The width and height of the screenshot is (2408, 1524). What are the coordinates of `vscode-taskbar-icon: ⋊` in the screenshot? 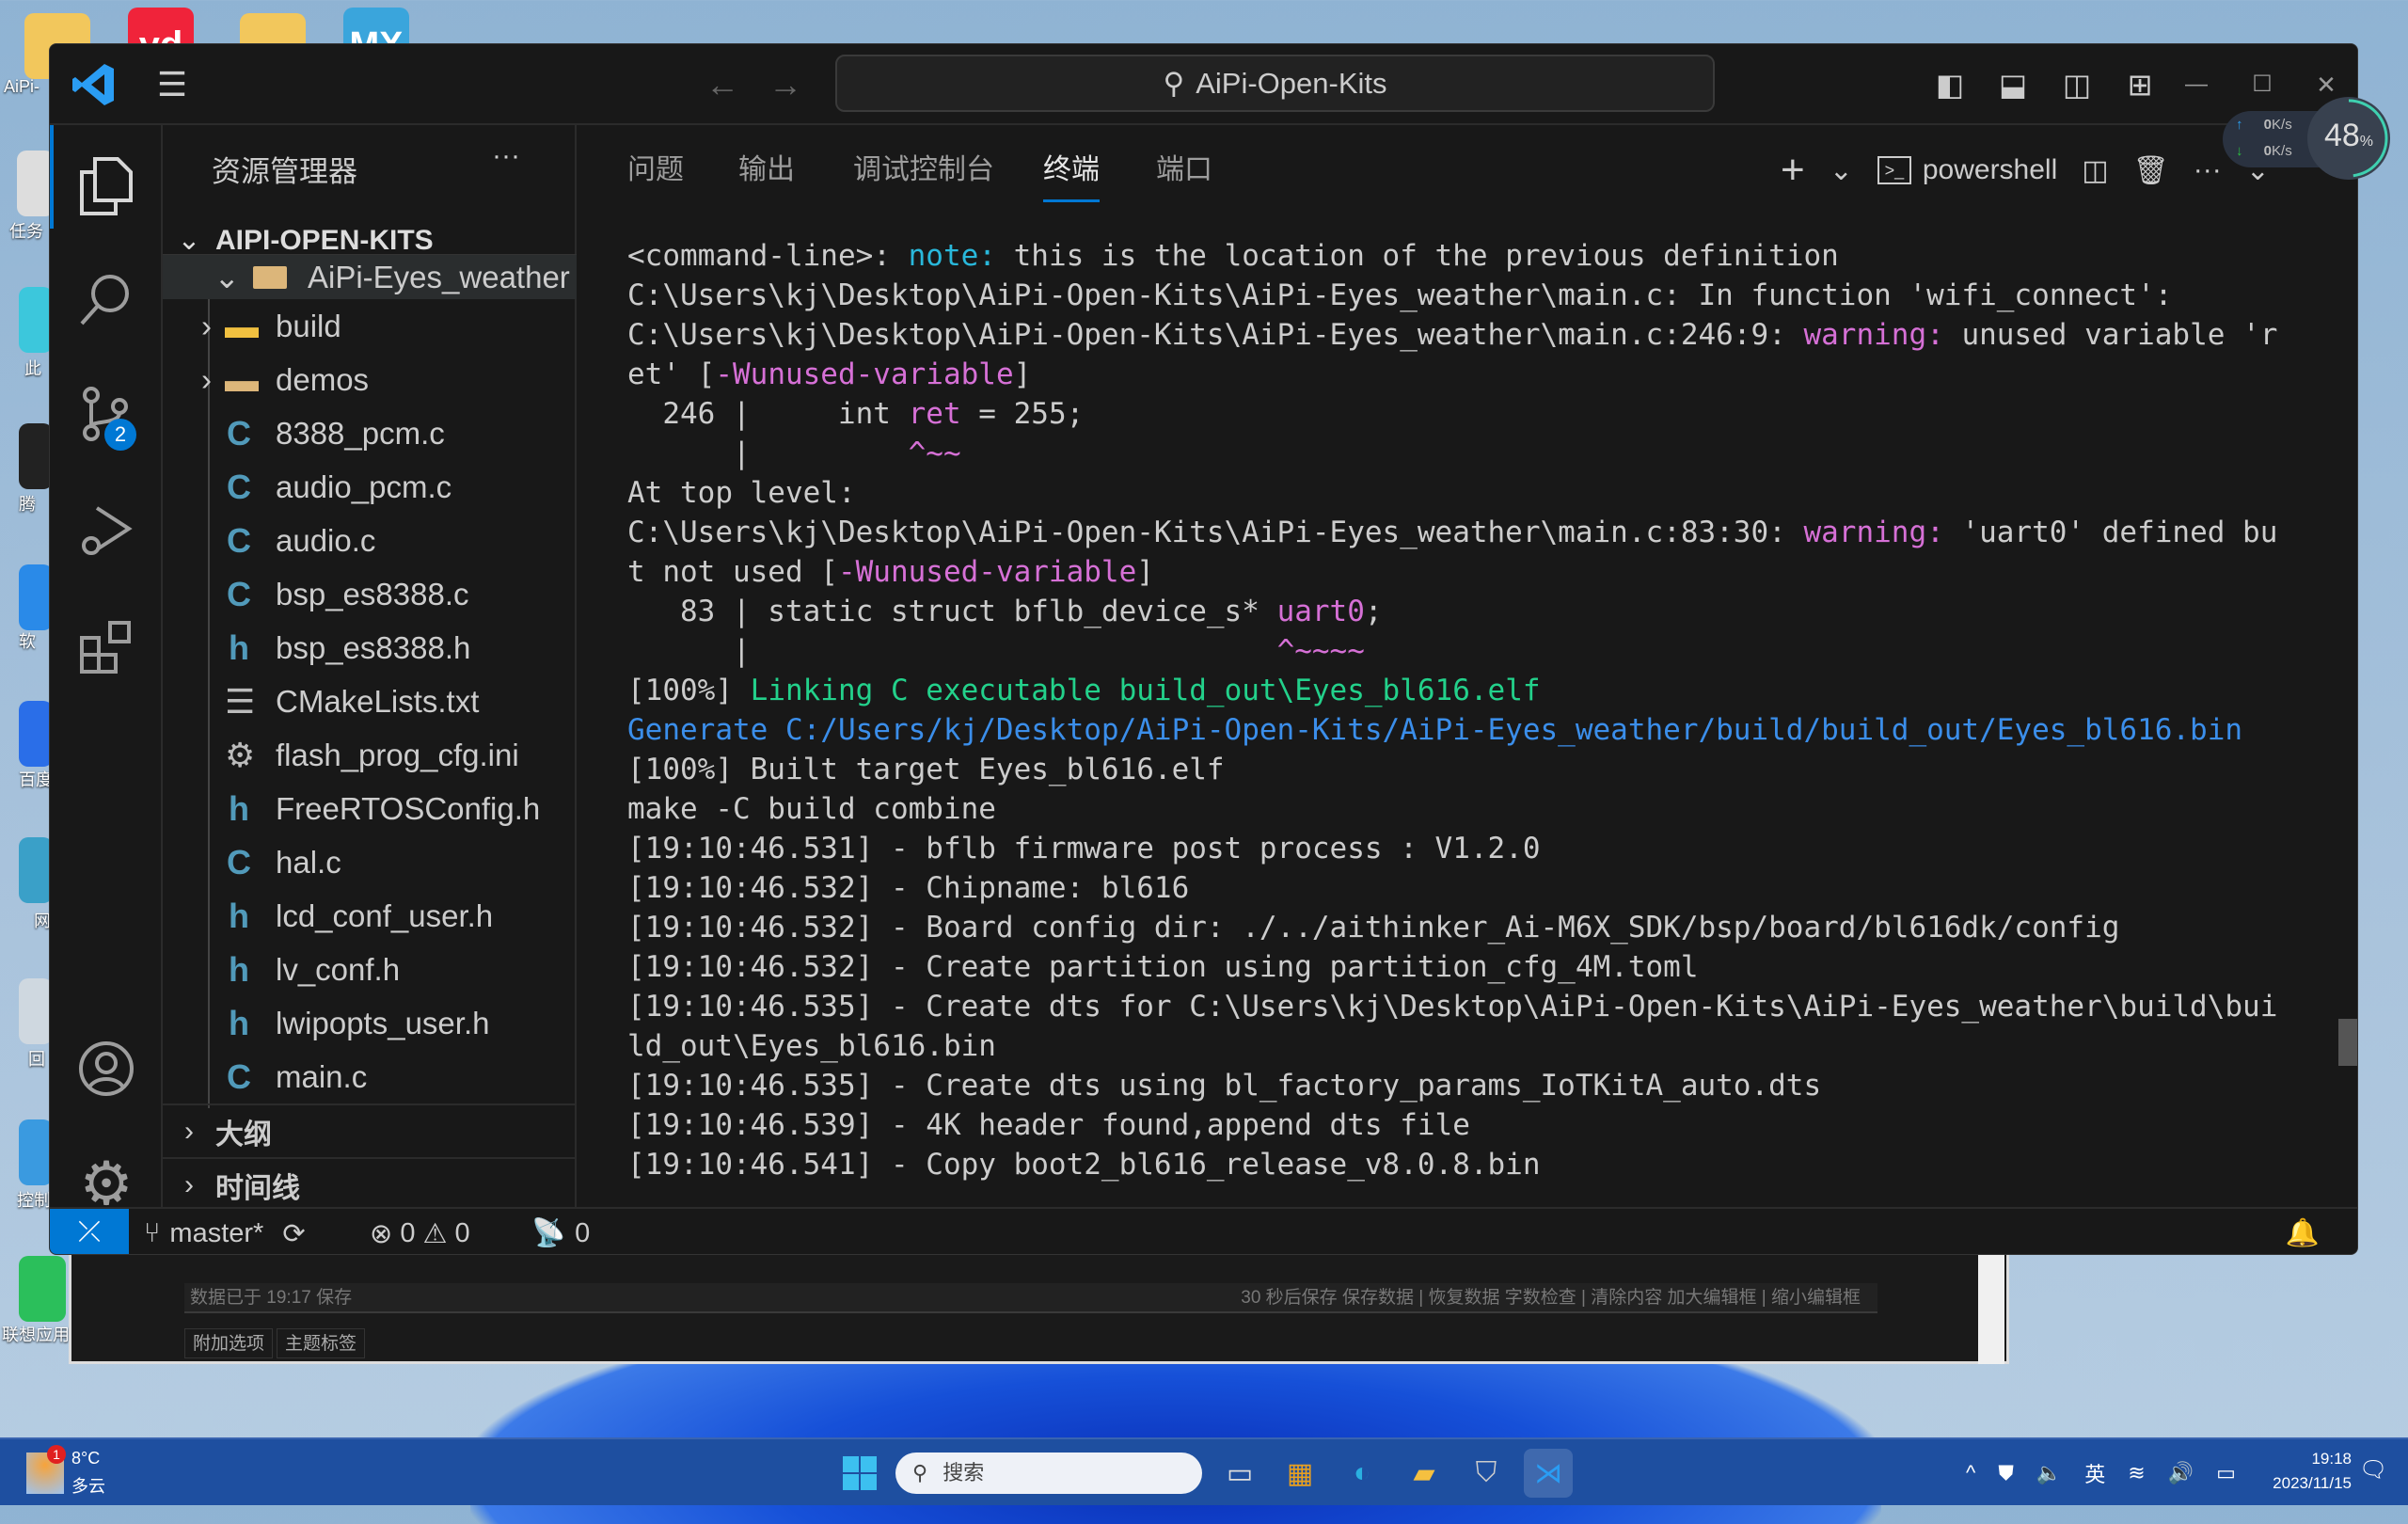 It's located at (1549, 1474).